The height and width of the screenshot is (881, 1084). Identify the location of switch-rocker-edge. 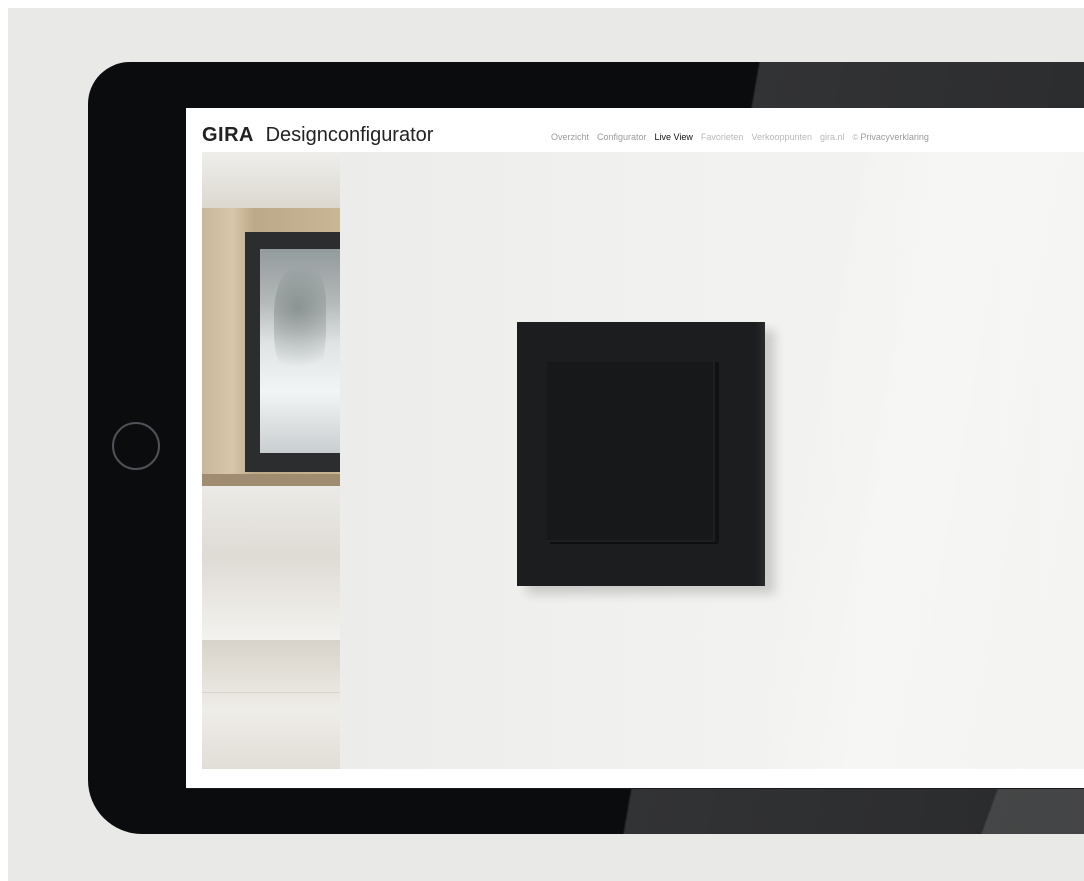
(717, 452).